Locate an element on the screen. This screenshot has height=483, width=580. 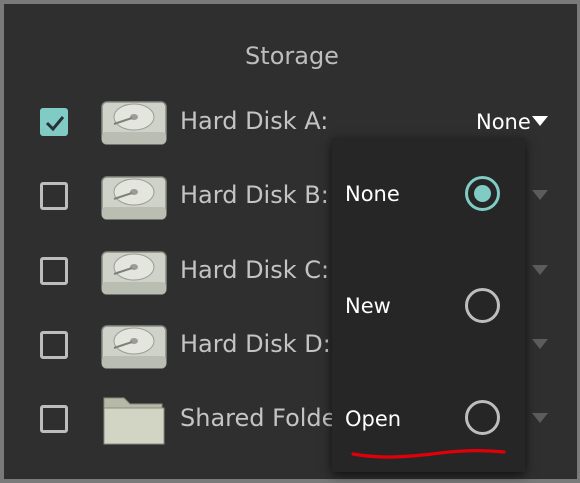
hard-disk-b-label: Hard Disk B: is located at coordinates (254, 195).